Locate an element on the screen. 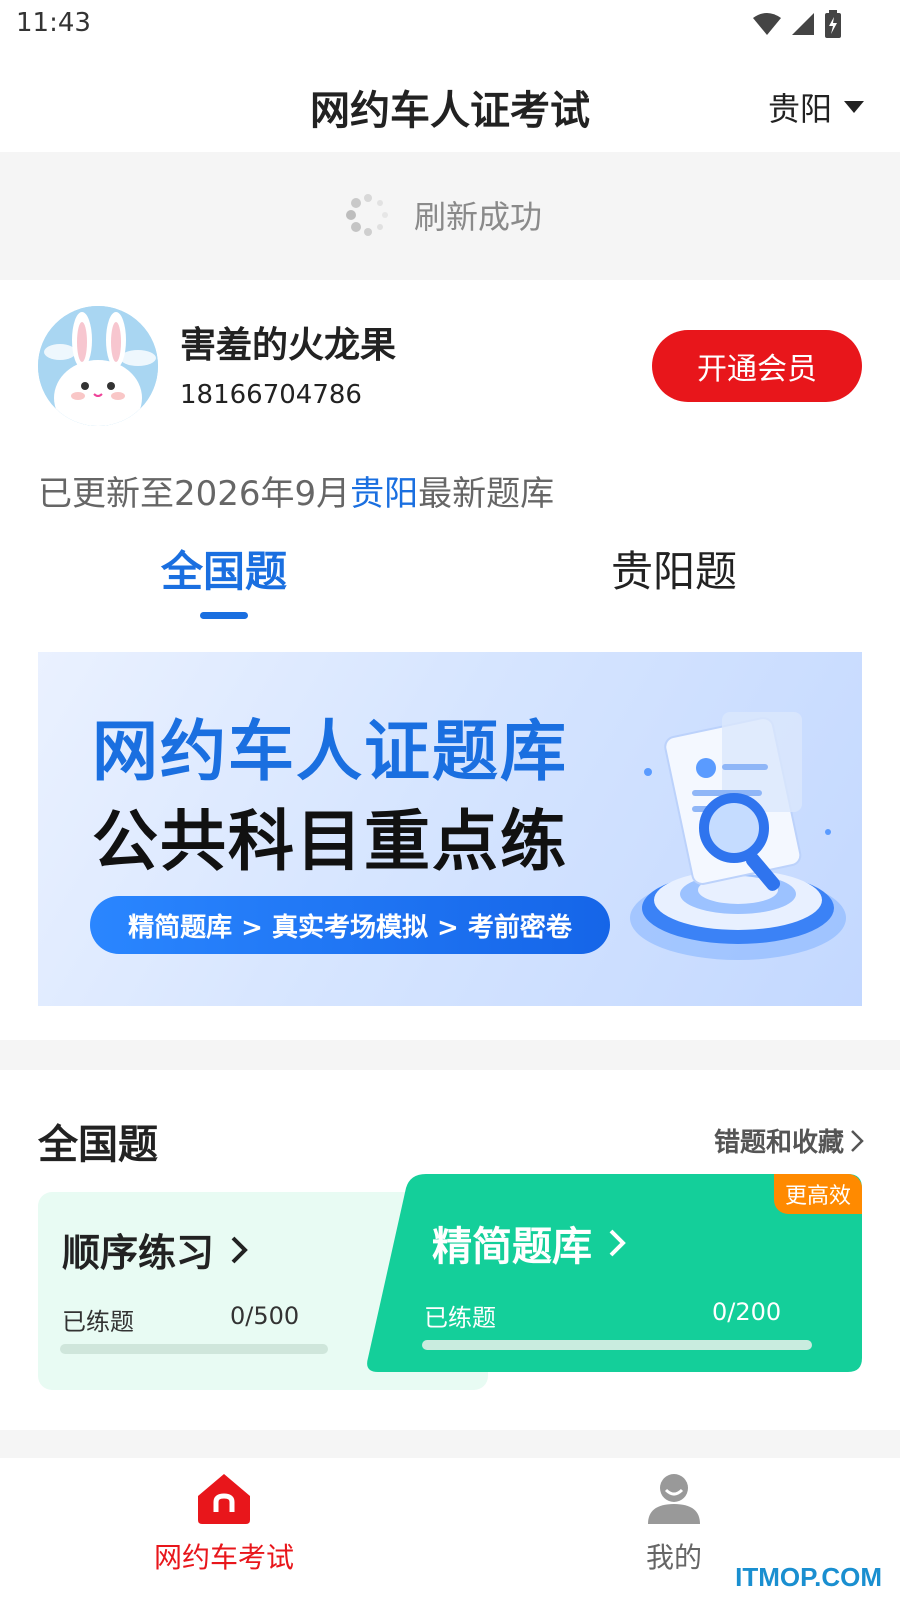 The height and width of the screenshot is (1600, 900). concise-card-title: 精简题库 is located at coordinates (529, 1243).